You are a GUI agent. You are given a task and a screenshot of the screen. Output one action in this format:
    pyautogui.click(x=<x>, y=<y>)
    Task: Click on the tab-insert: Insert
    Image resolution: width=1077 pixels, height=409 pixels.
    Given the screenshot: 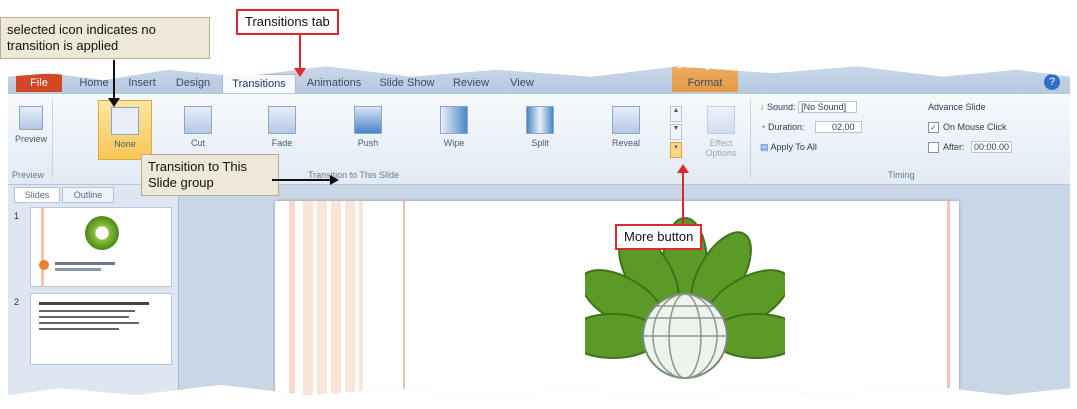 What is the action you would take?
    pyautogui.click(x=142, y=83)
    